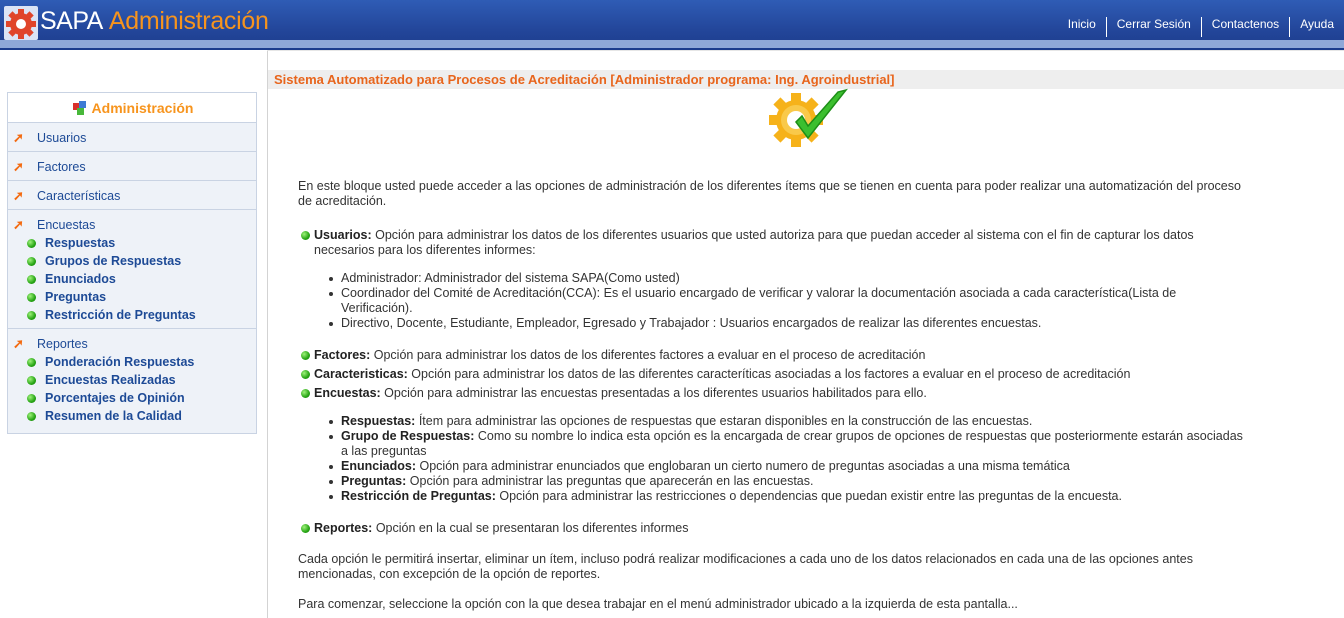 The height and width of the screenshot is (618, 1344). I want to click on sidebar-subitem-label: Resumen de la Calidad, so click(113, 416).